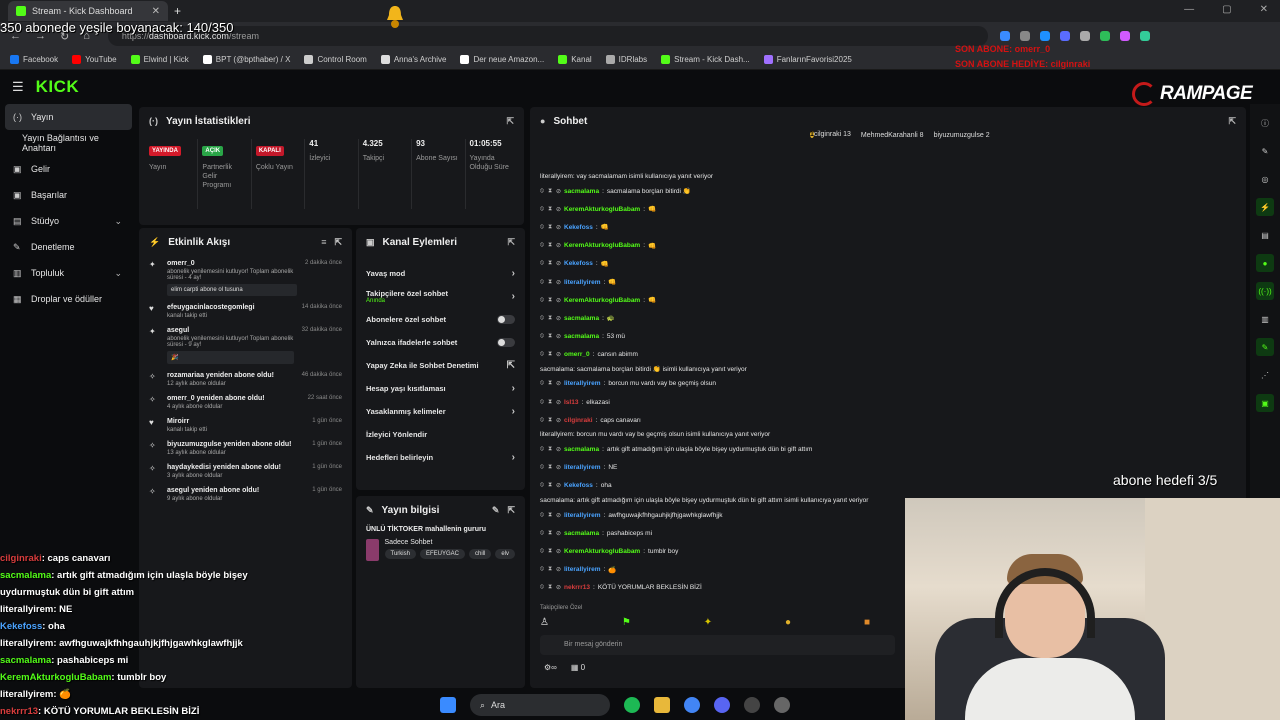 The height and width of the screenshot is (720, 1280). I want to click on bookmark-item: Facebook, so click(34, 59).